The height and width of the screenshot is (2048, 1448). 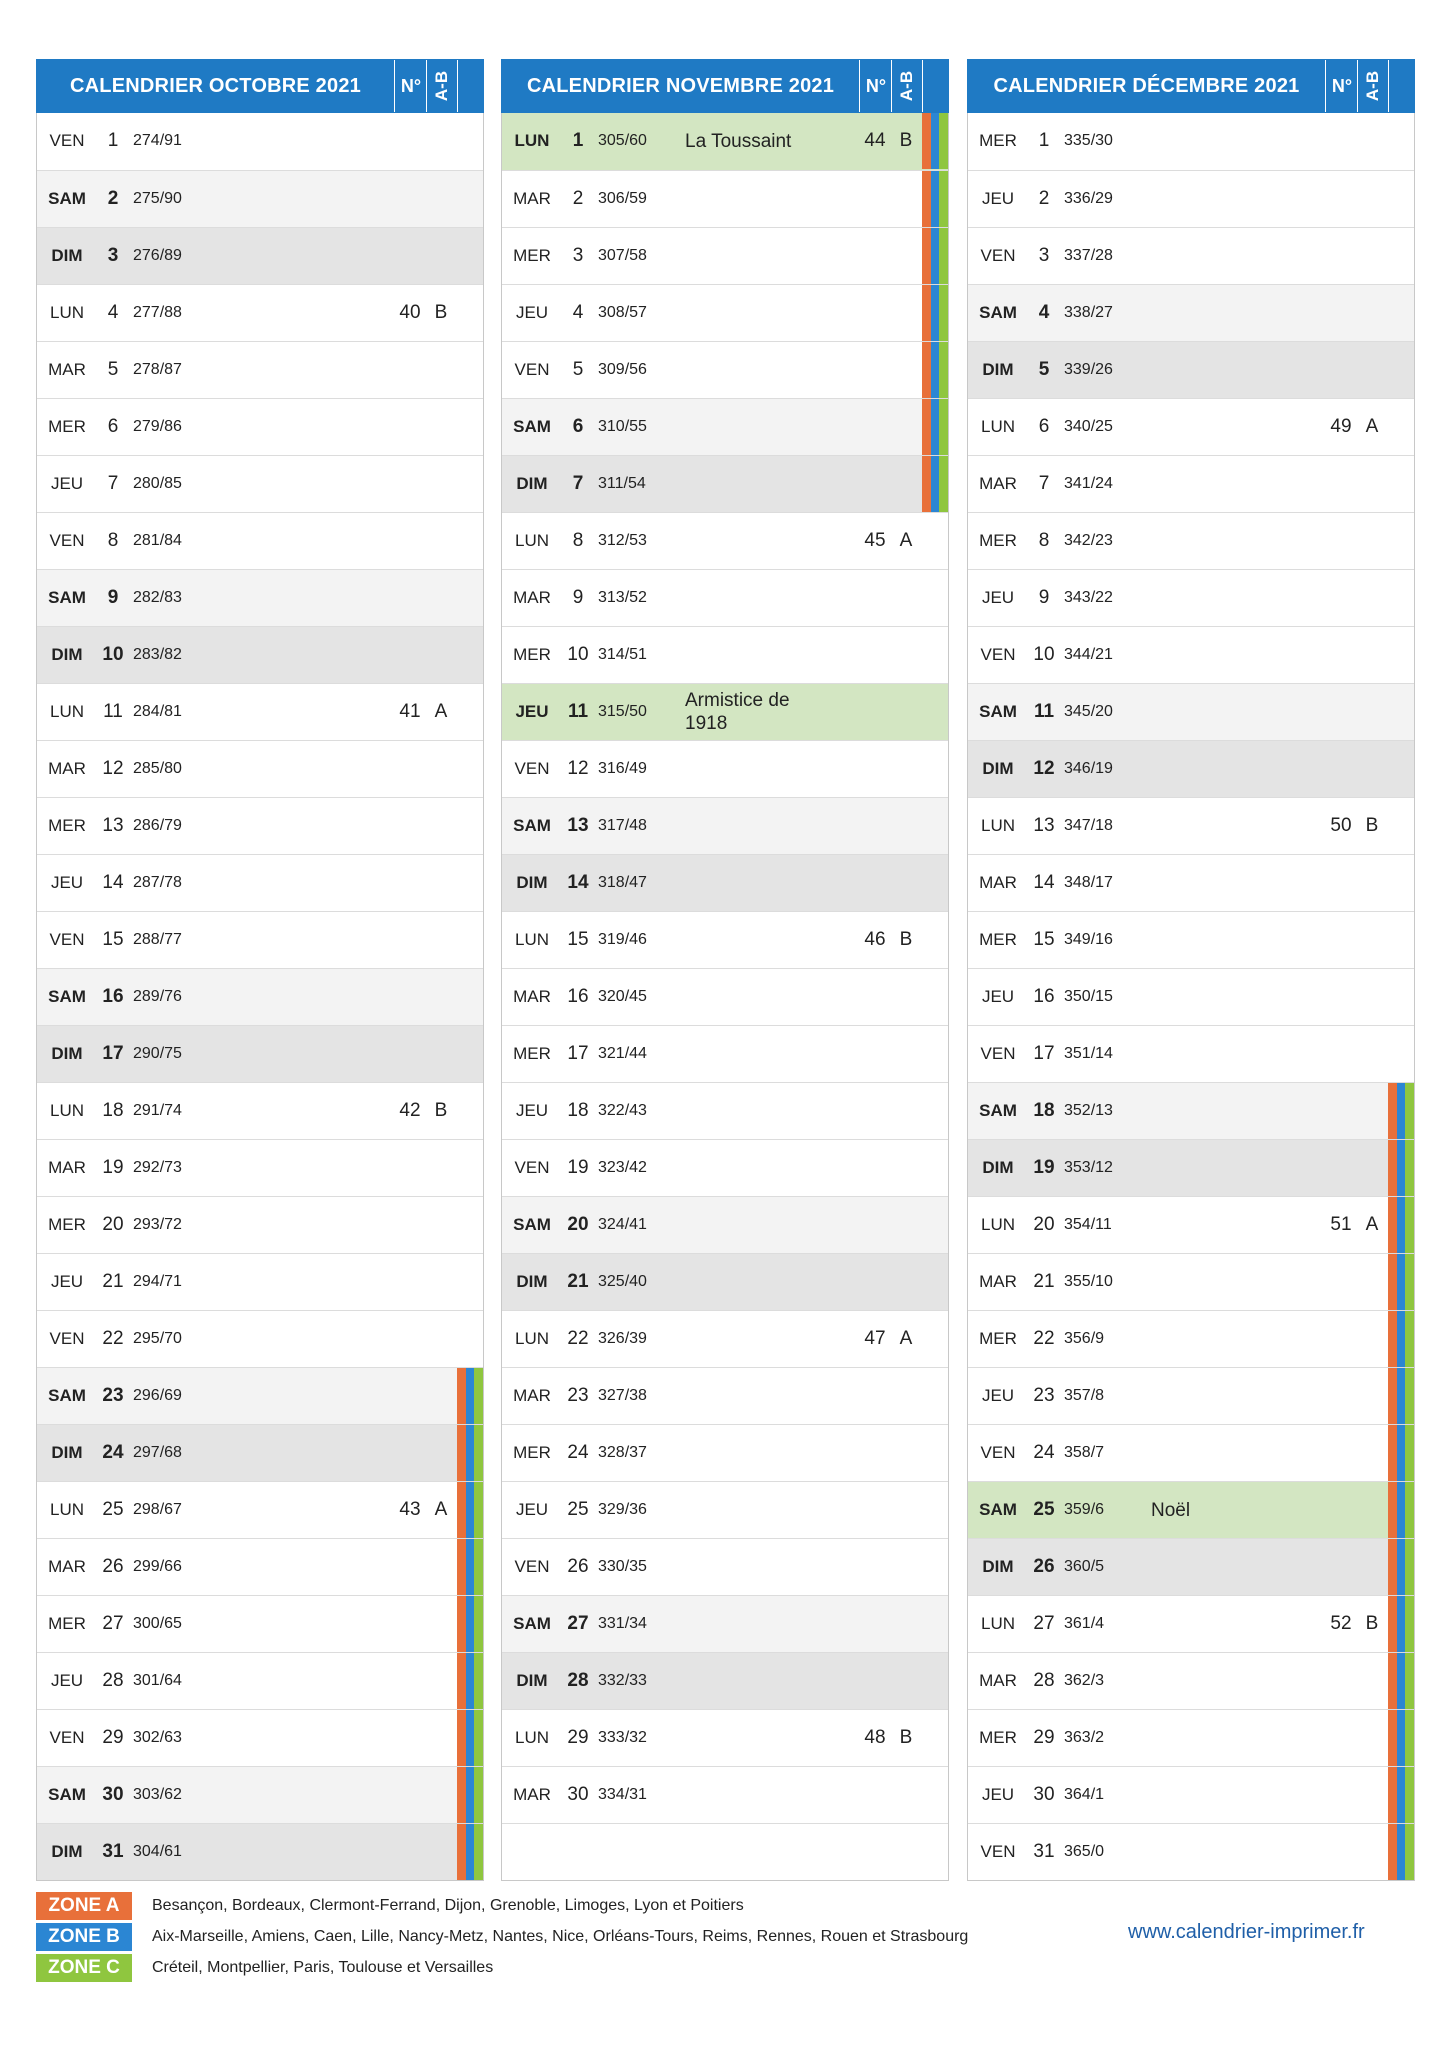 What do you see at coordinates (578, 255) in the screenshot?
I see `day-number: 3` at bounding box center [578, 255].